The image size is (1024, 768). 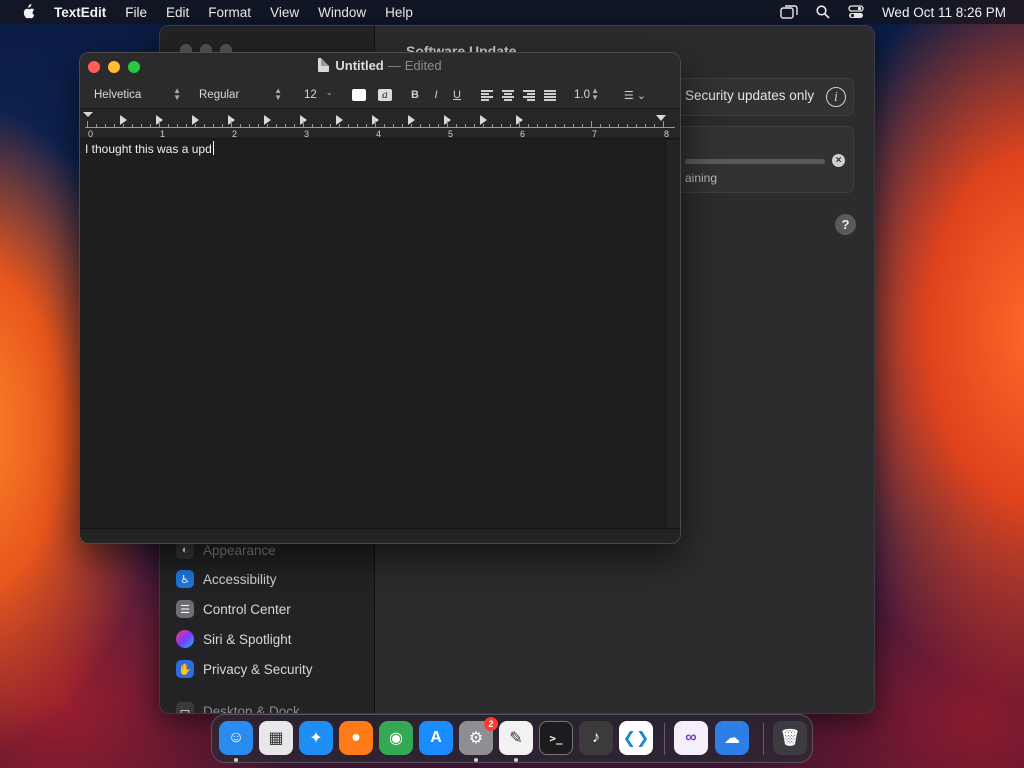 What do you see at coordinates (219, 94) in the screenshot?
I see `font-style-value: Regular` at bounding box center [219, 94].